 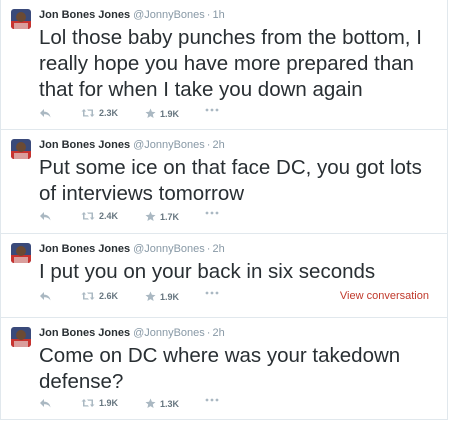 What do you see at coordinates (132, 15) in the screenshot?
I see `tweet-header: Jon Bones Jones @JonnyBones · 1h` at bounding box center [132, 15].